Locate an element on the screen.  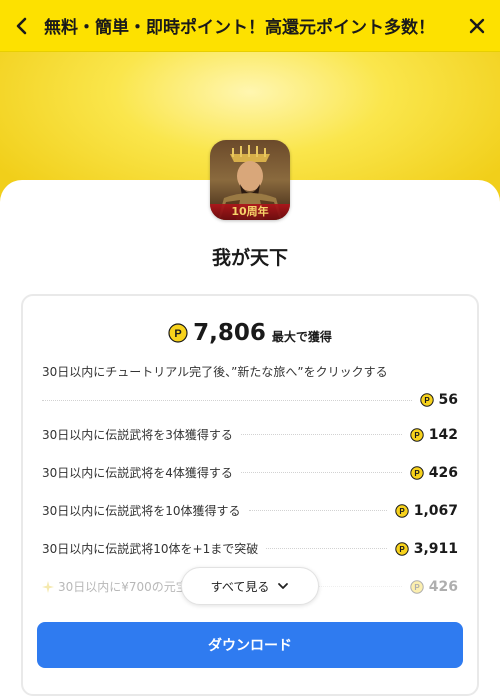
chevron-left-icon is located at coordinates (21, 25).